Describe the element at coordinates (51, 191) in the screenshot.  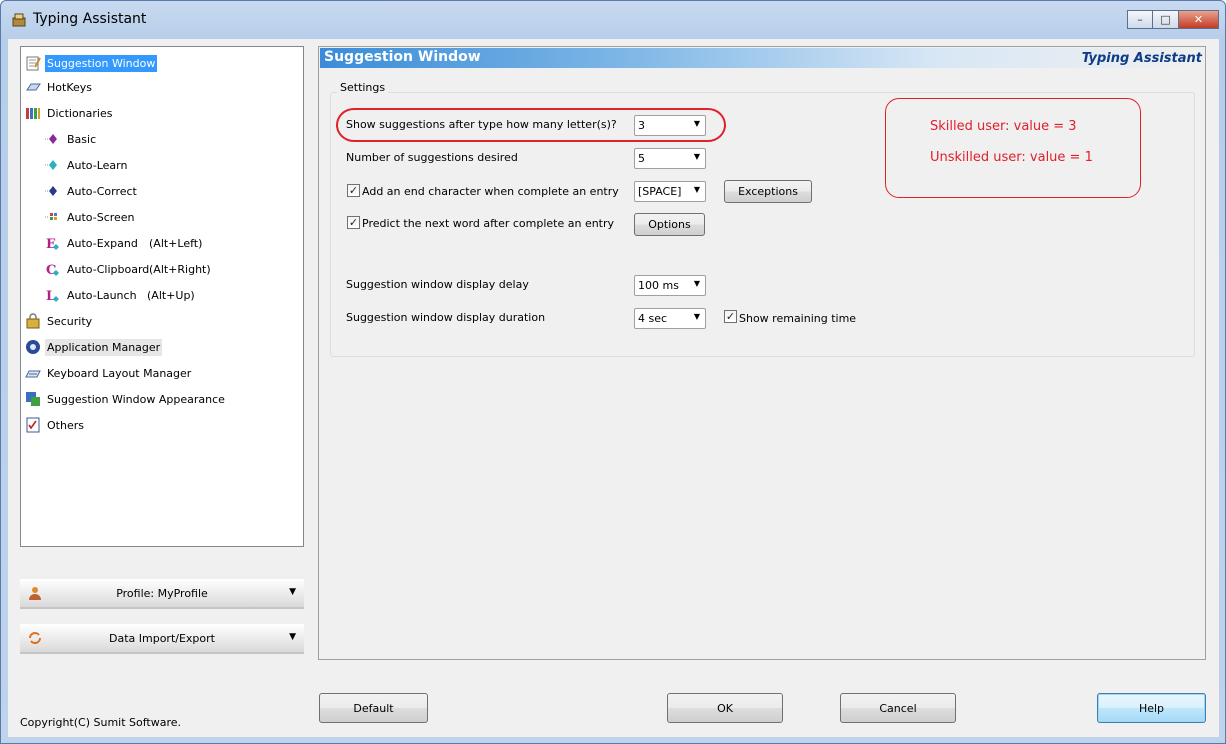
I see `blue-diamond-icon` at that location.